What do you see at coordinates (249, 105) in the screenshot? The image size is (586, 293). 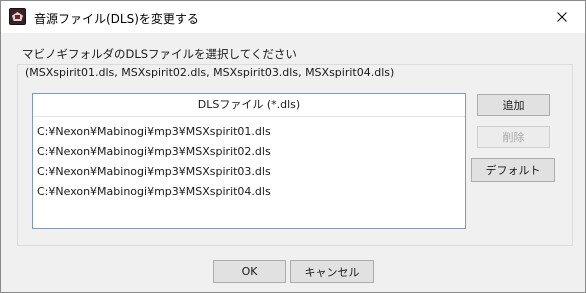 I see `list-column-header: DLSファイル (*.dls)` at bounding box center [249, 105].